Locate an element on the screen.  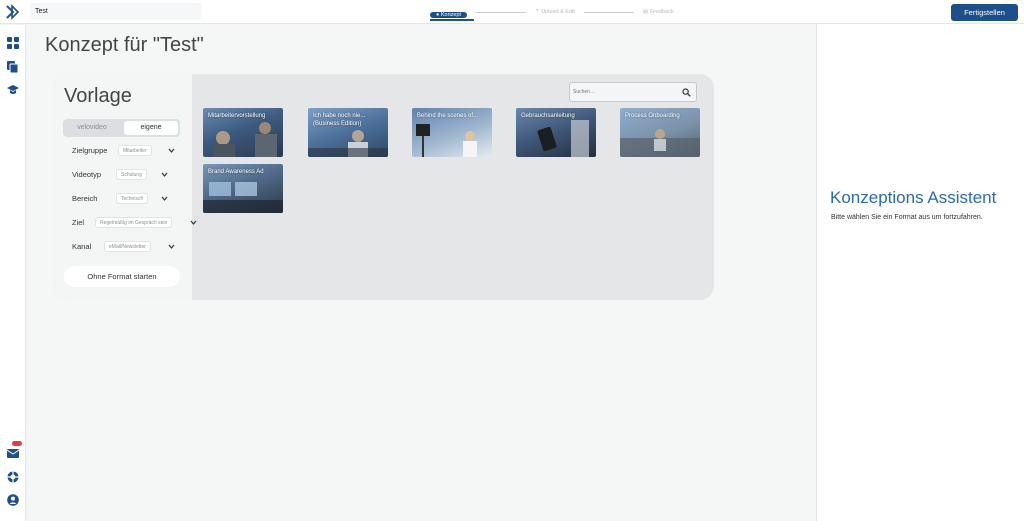
app-logo-icon is located at coordinates (13, 12).